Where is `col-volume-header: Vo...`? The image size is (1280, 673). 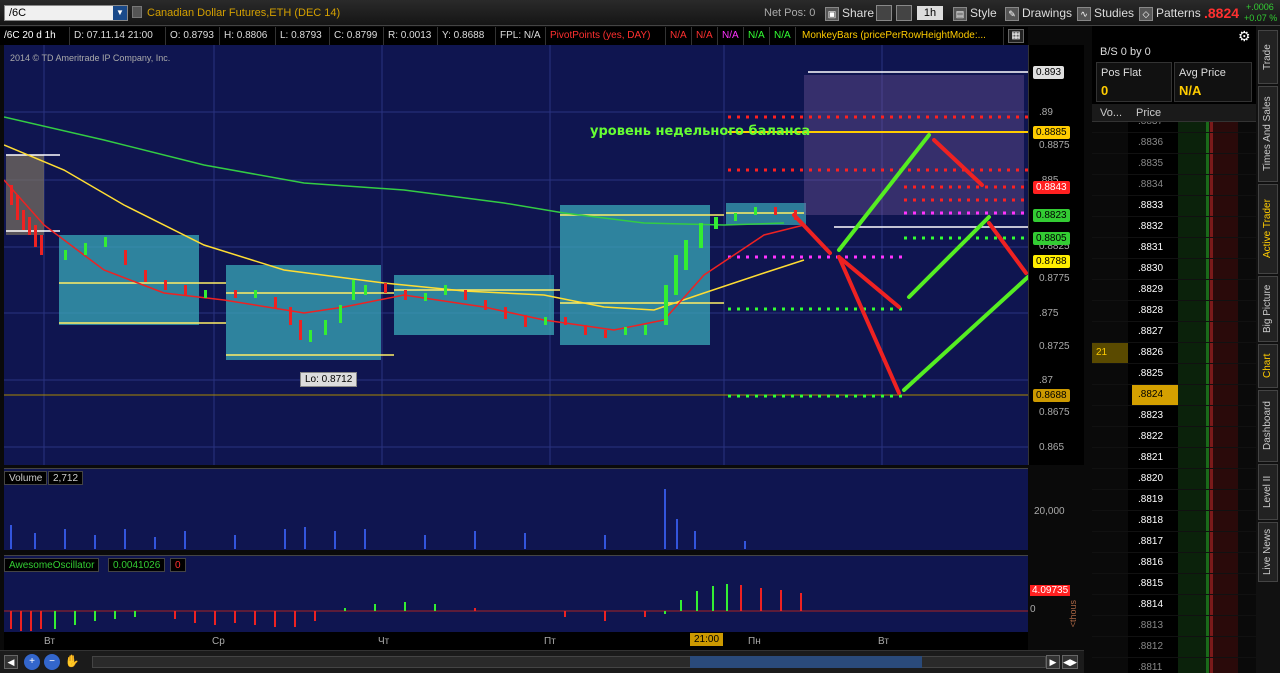 col-volume-header: Vo... is located at coordinates (1111, 113).